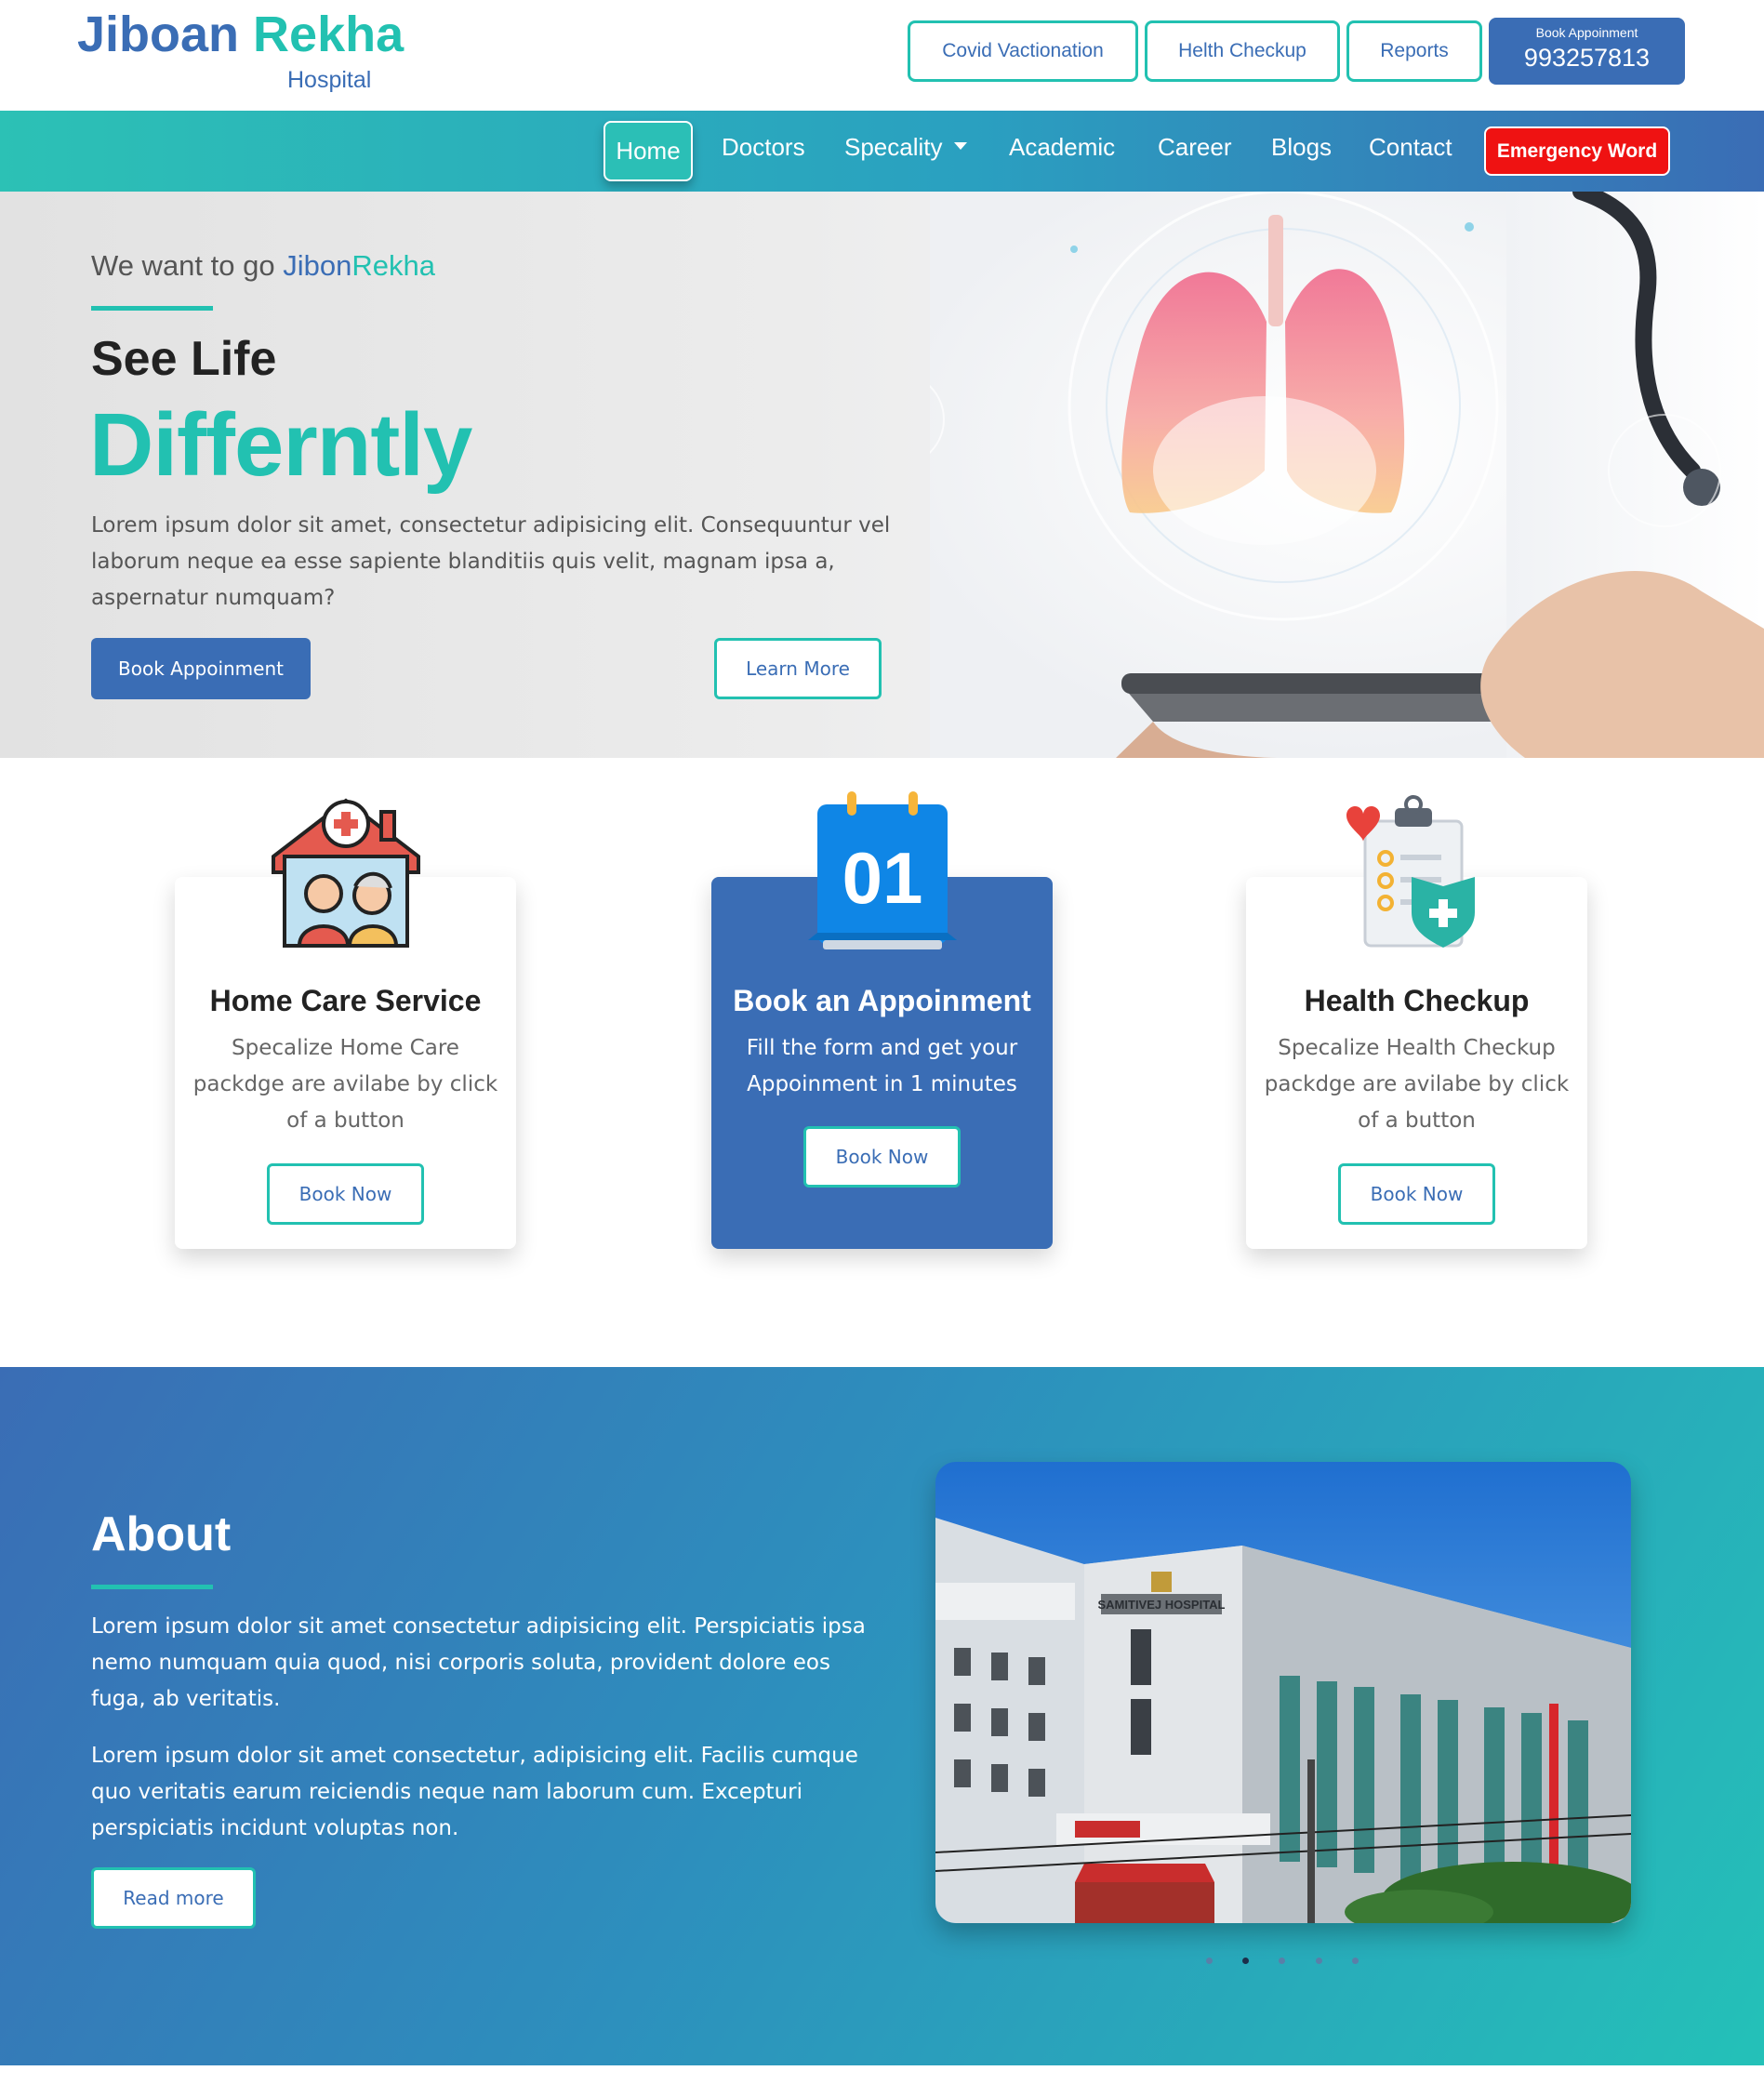  Describe the element at coordinates (280, 445) in the screenshot. I see `hero-heading-line2: Differntly` at that location.